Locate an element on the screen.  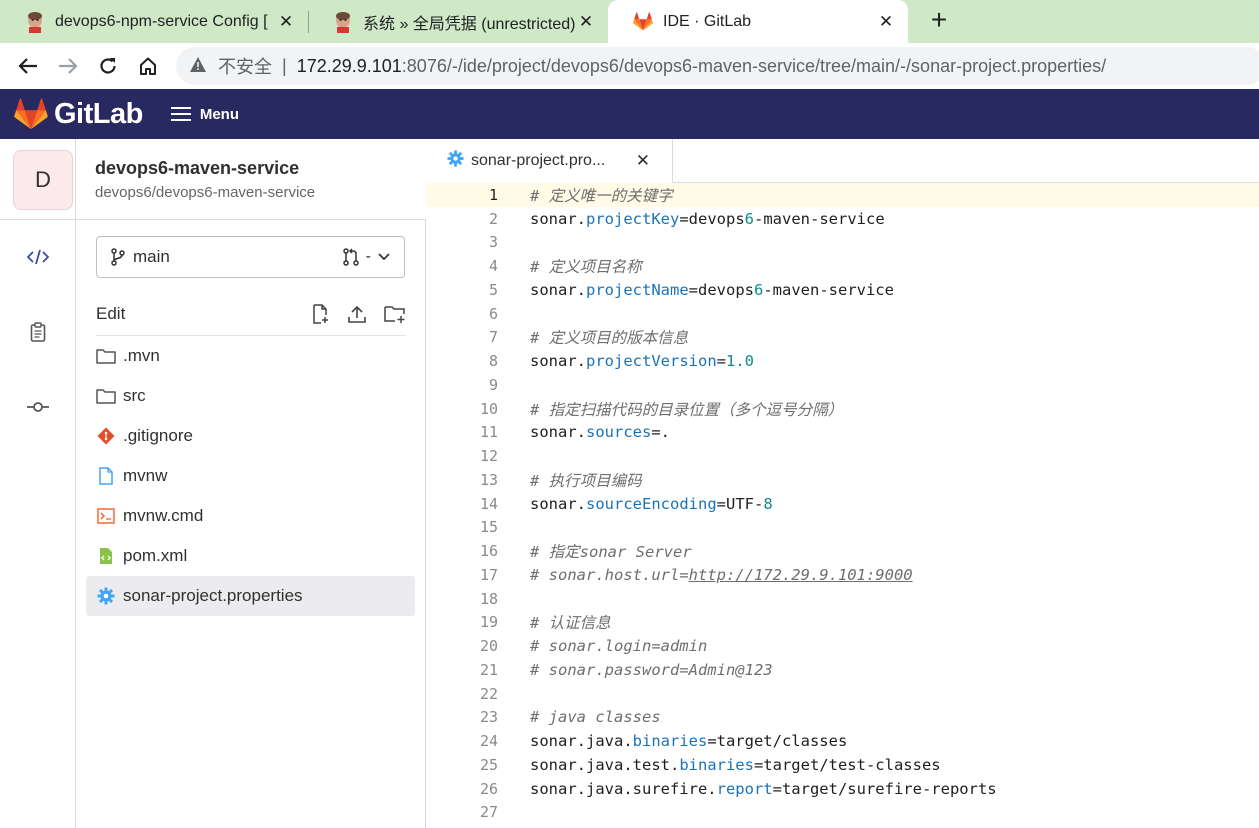
line-text: # 定义唯一的关键字 is located at coordinates (601, 195).